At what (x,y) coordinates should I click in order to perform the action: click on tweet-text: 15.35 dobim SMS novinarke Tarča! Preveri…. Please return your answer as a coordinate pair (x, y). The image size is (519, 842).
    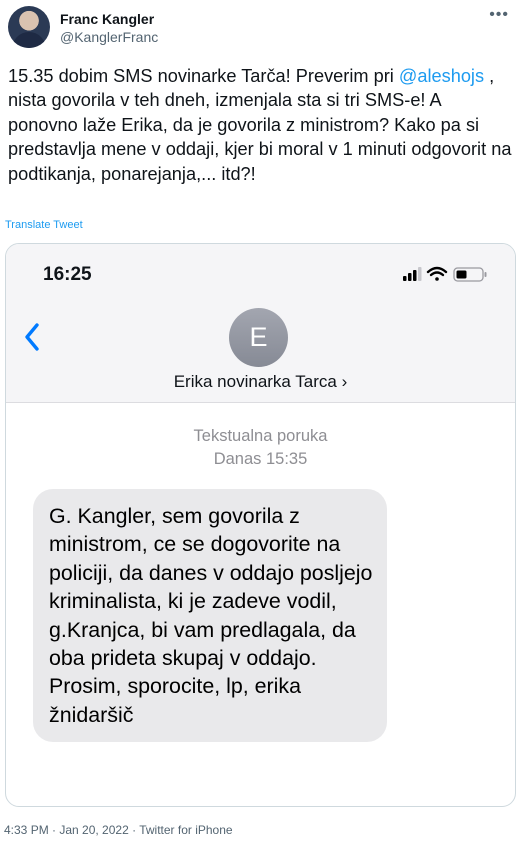
    Looking at the image, I should click on (260, 125).